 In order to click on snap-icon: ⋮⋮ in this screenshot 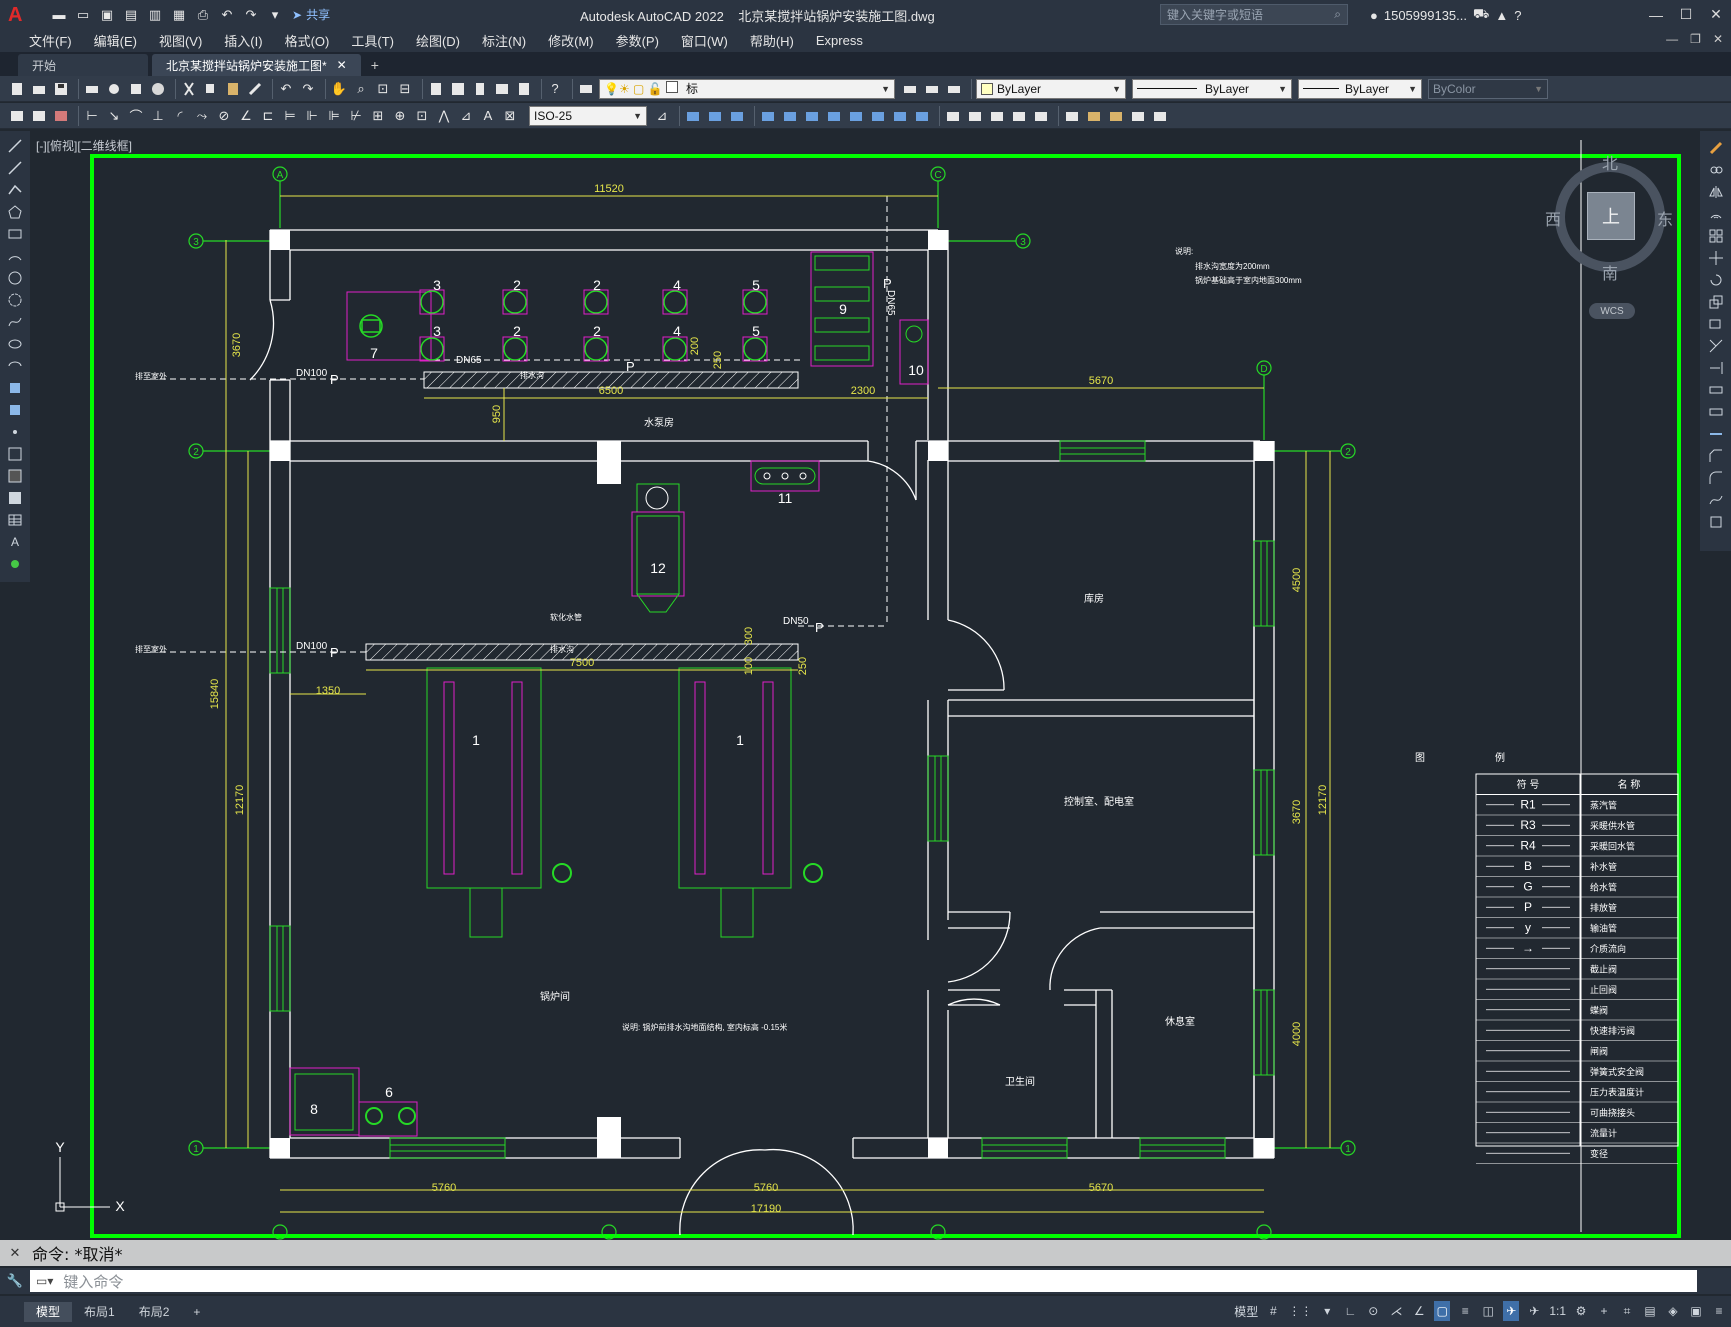, I will do `click(1300, 1311)`.